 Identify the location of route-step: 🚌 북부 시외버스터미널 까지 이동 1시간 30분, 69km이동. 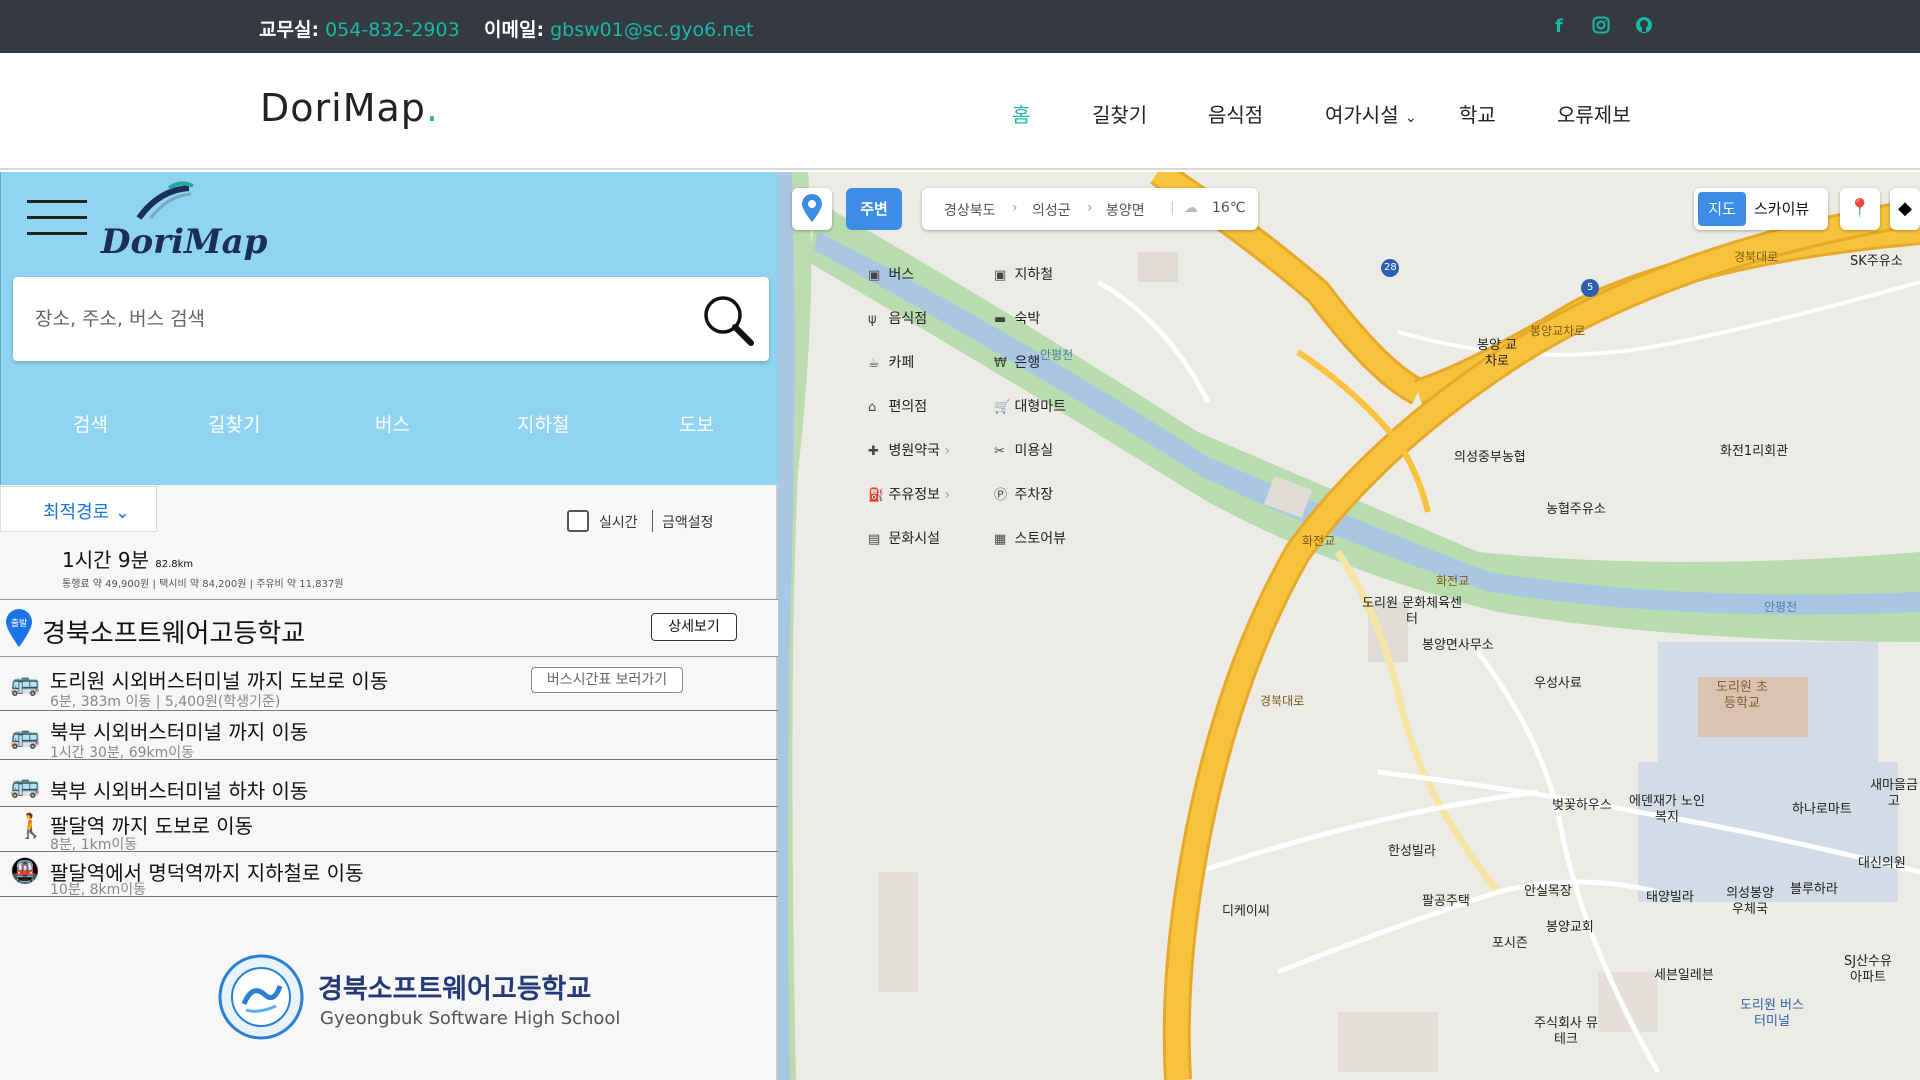
(389, 736).